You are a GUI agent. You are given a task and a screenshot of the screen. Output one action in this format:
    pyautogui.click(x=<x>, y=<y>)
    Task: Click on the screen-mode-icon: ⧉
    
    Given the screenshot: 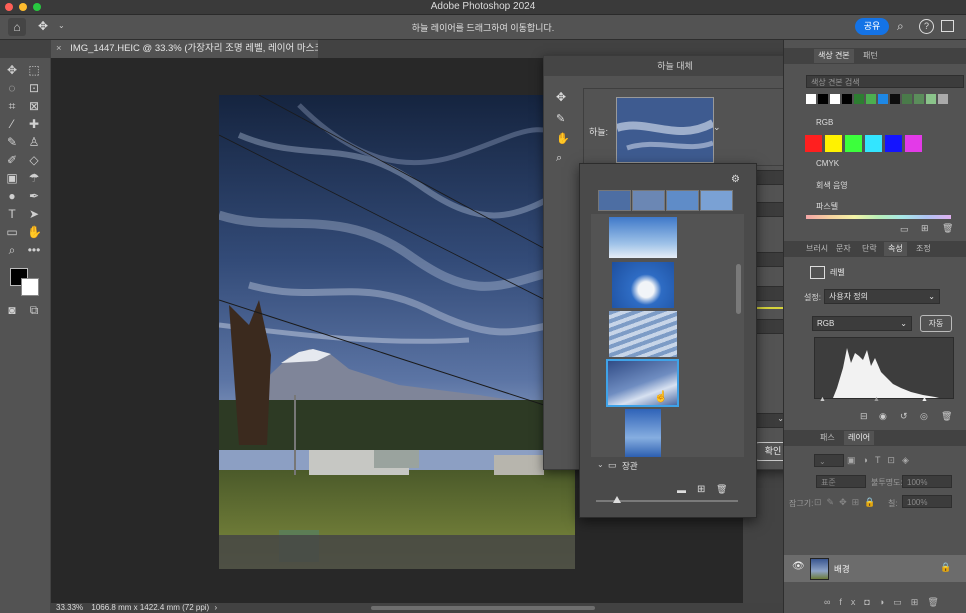 What is the action you would take?
    pyautogui.click(x=34, y=310)
    